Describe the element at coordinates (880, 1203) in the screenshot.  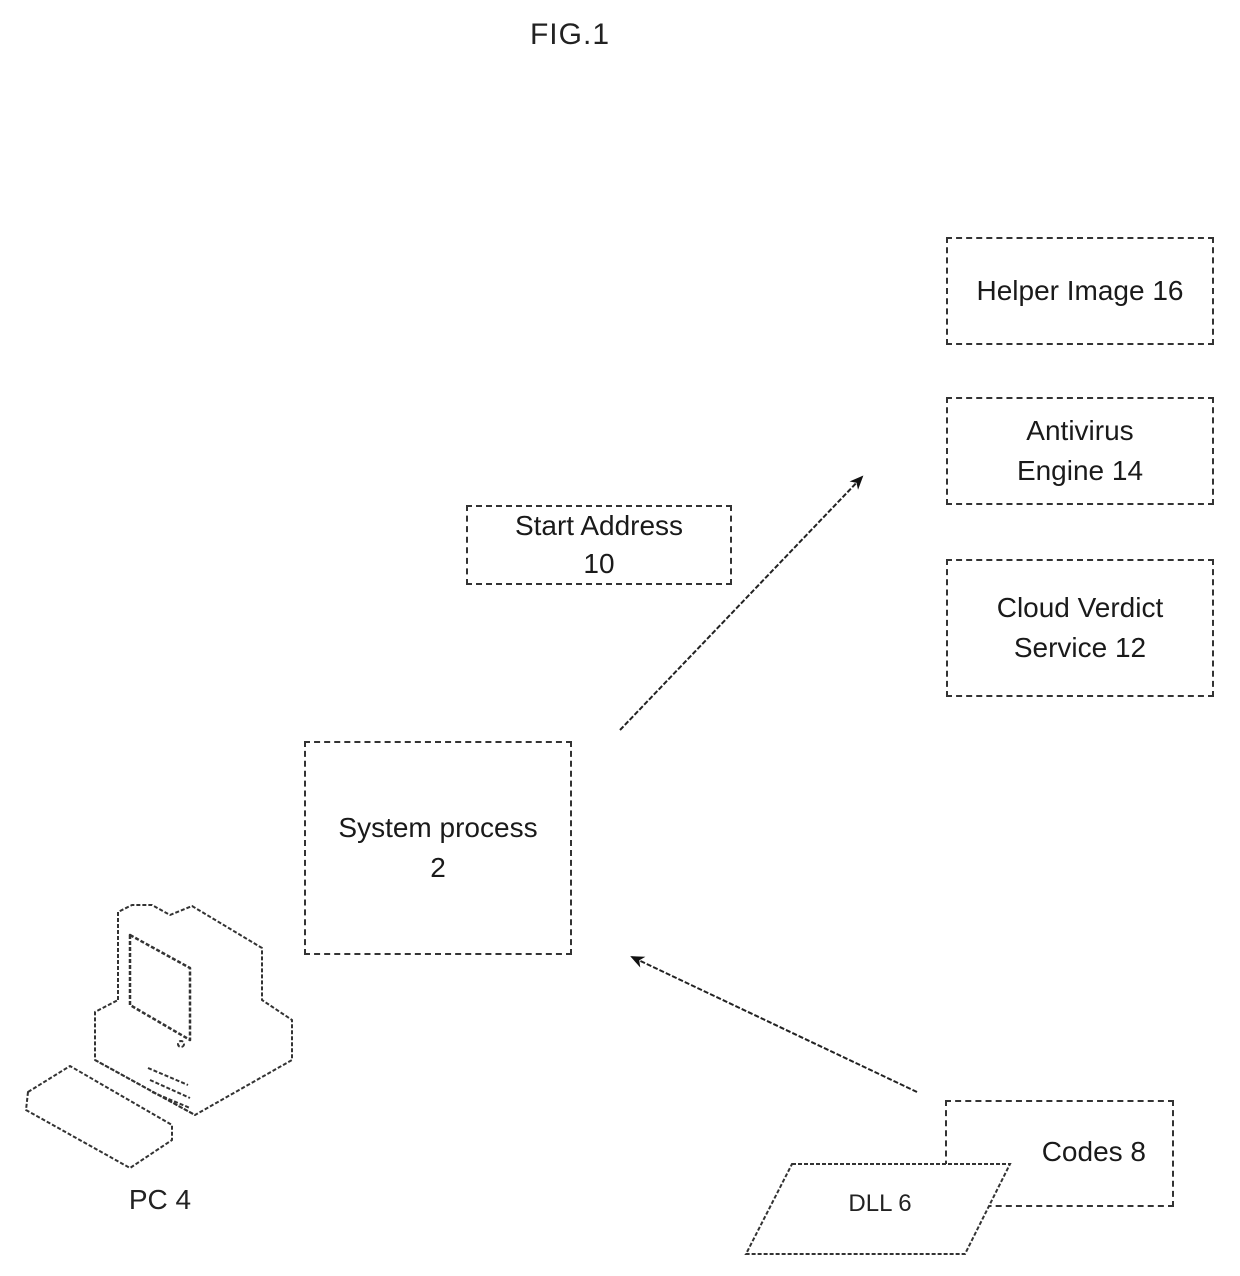
I see `dll-label: DLL 6` at that location.